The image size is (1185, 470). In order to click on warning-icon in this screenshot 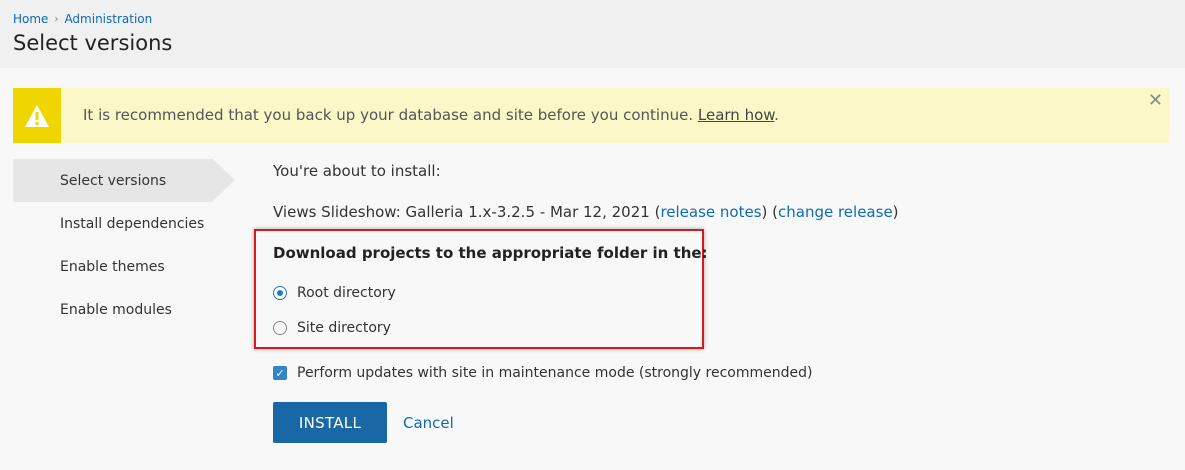, I will do `click(37, 115)`.